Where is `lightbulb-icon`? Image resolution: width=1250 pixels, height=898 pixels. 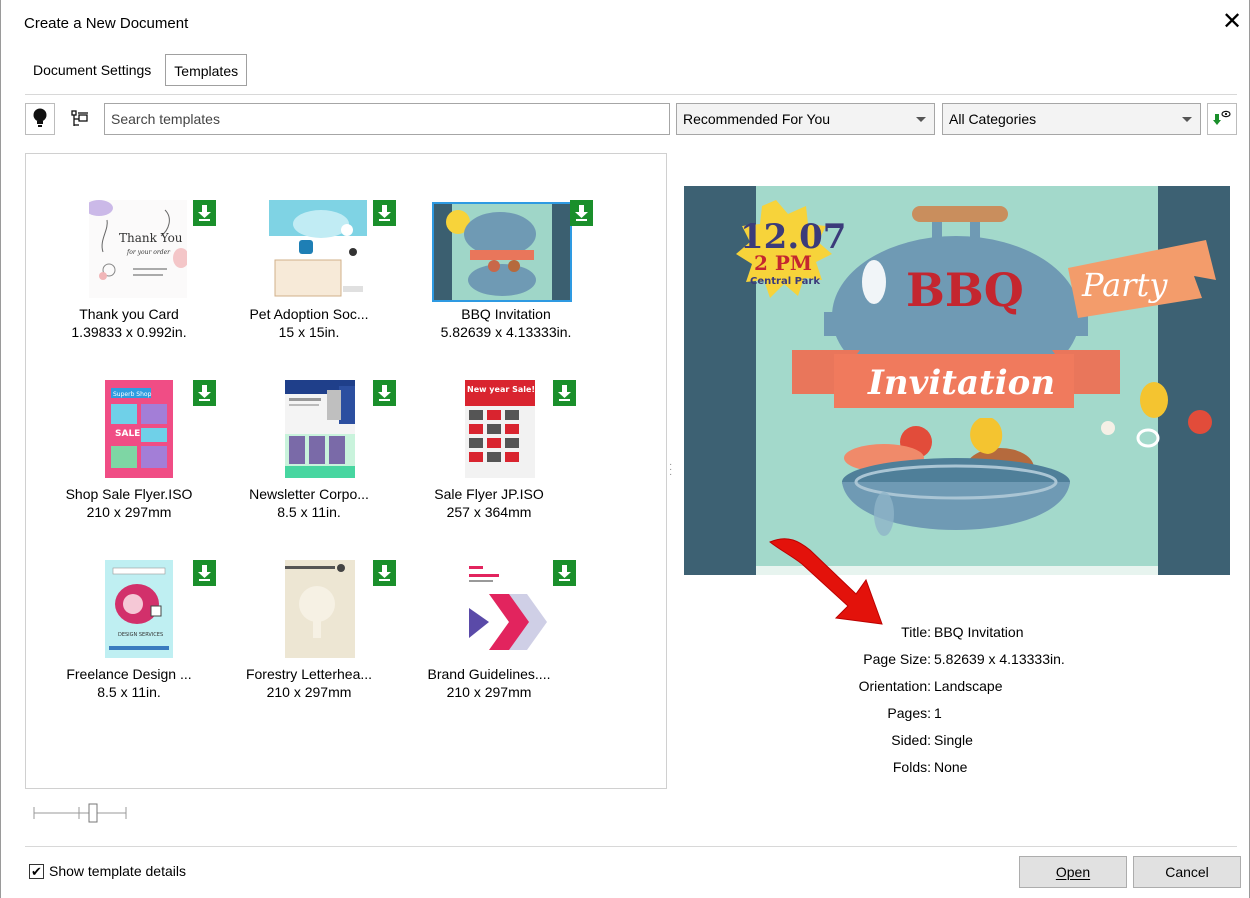
lightbulb-icon is located at coordinates (40, 117).